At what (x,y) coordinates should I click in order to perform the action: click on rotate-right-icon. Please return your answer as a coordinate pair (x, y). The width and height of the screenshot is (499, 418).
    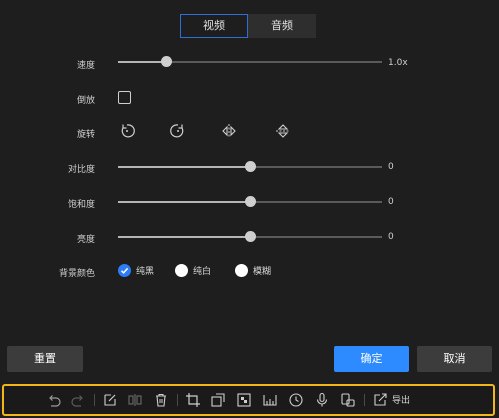
    Looking at the image, I should click on (178, 131).